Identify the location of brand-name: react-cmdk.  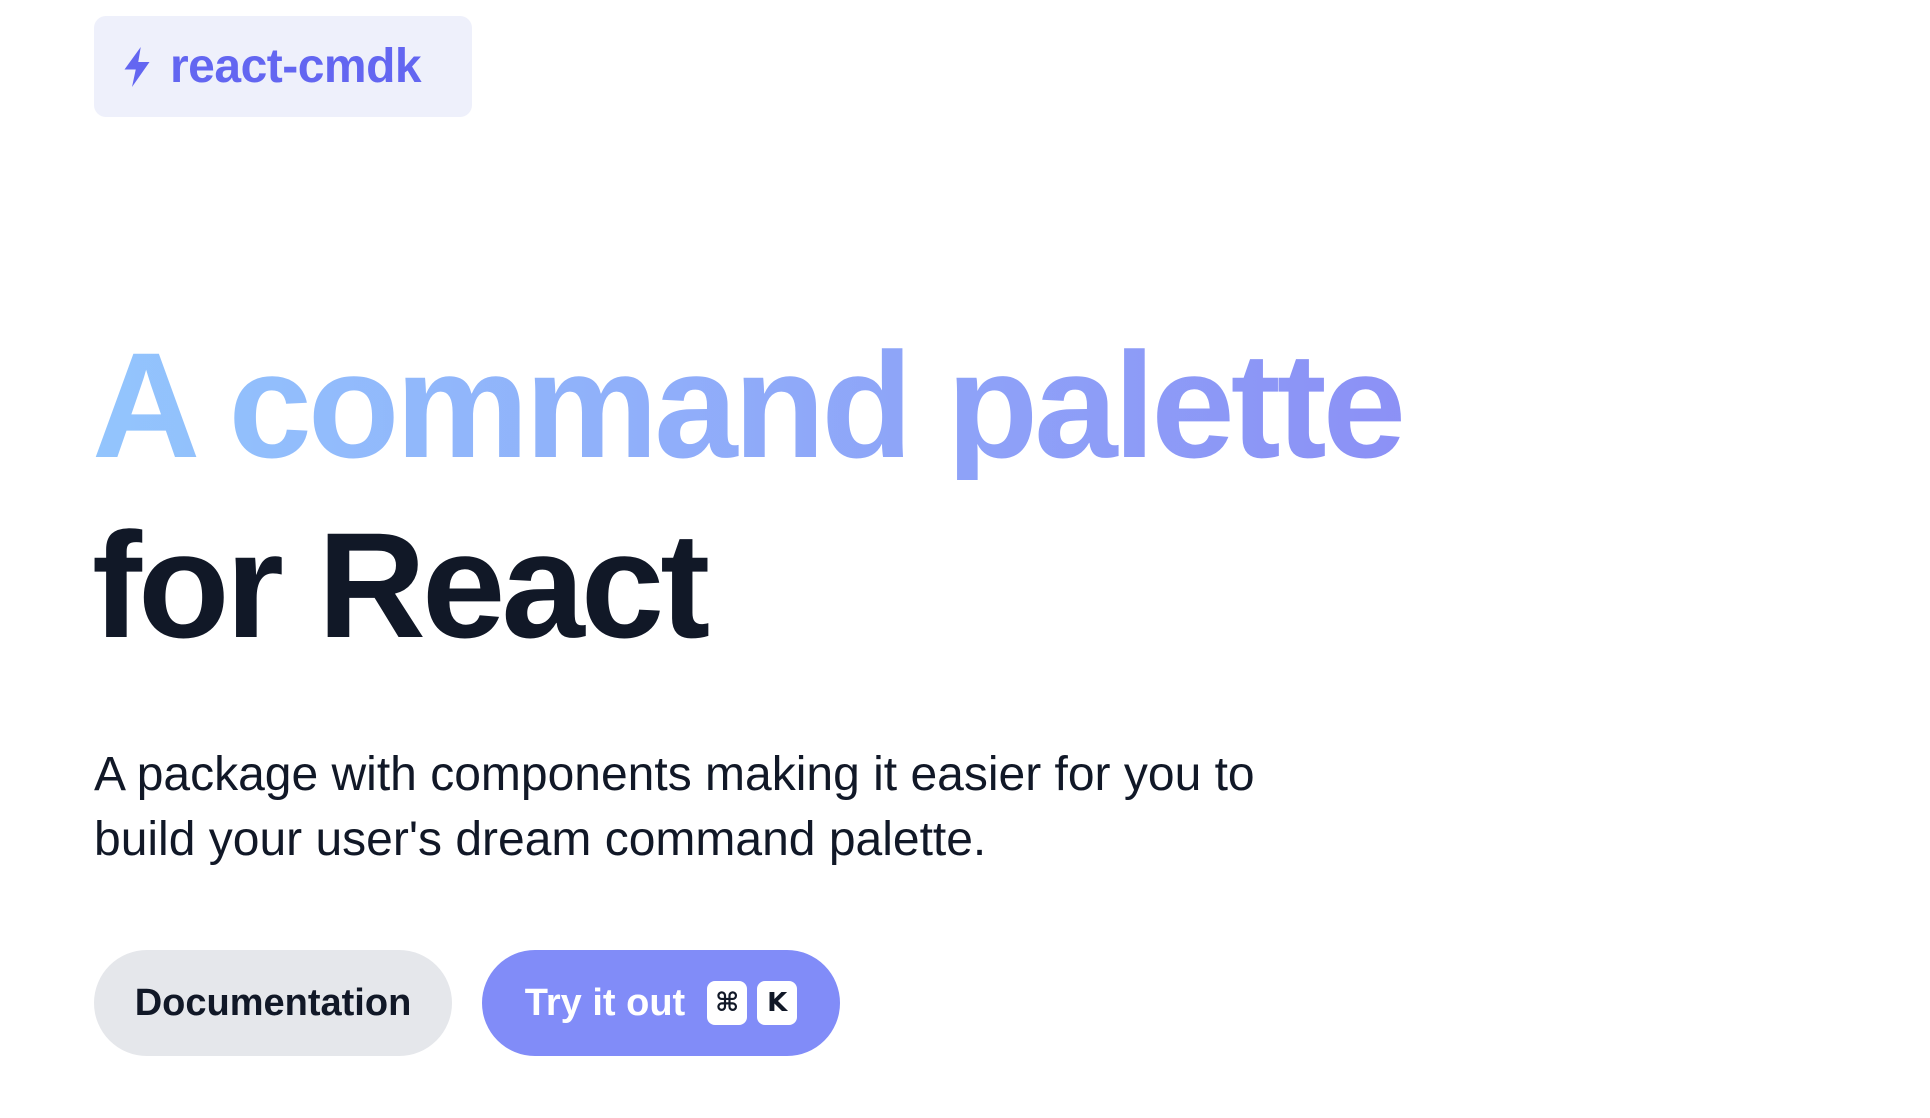
(296, 66).